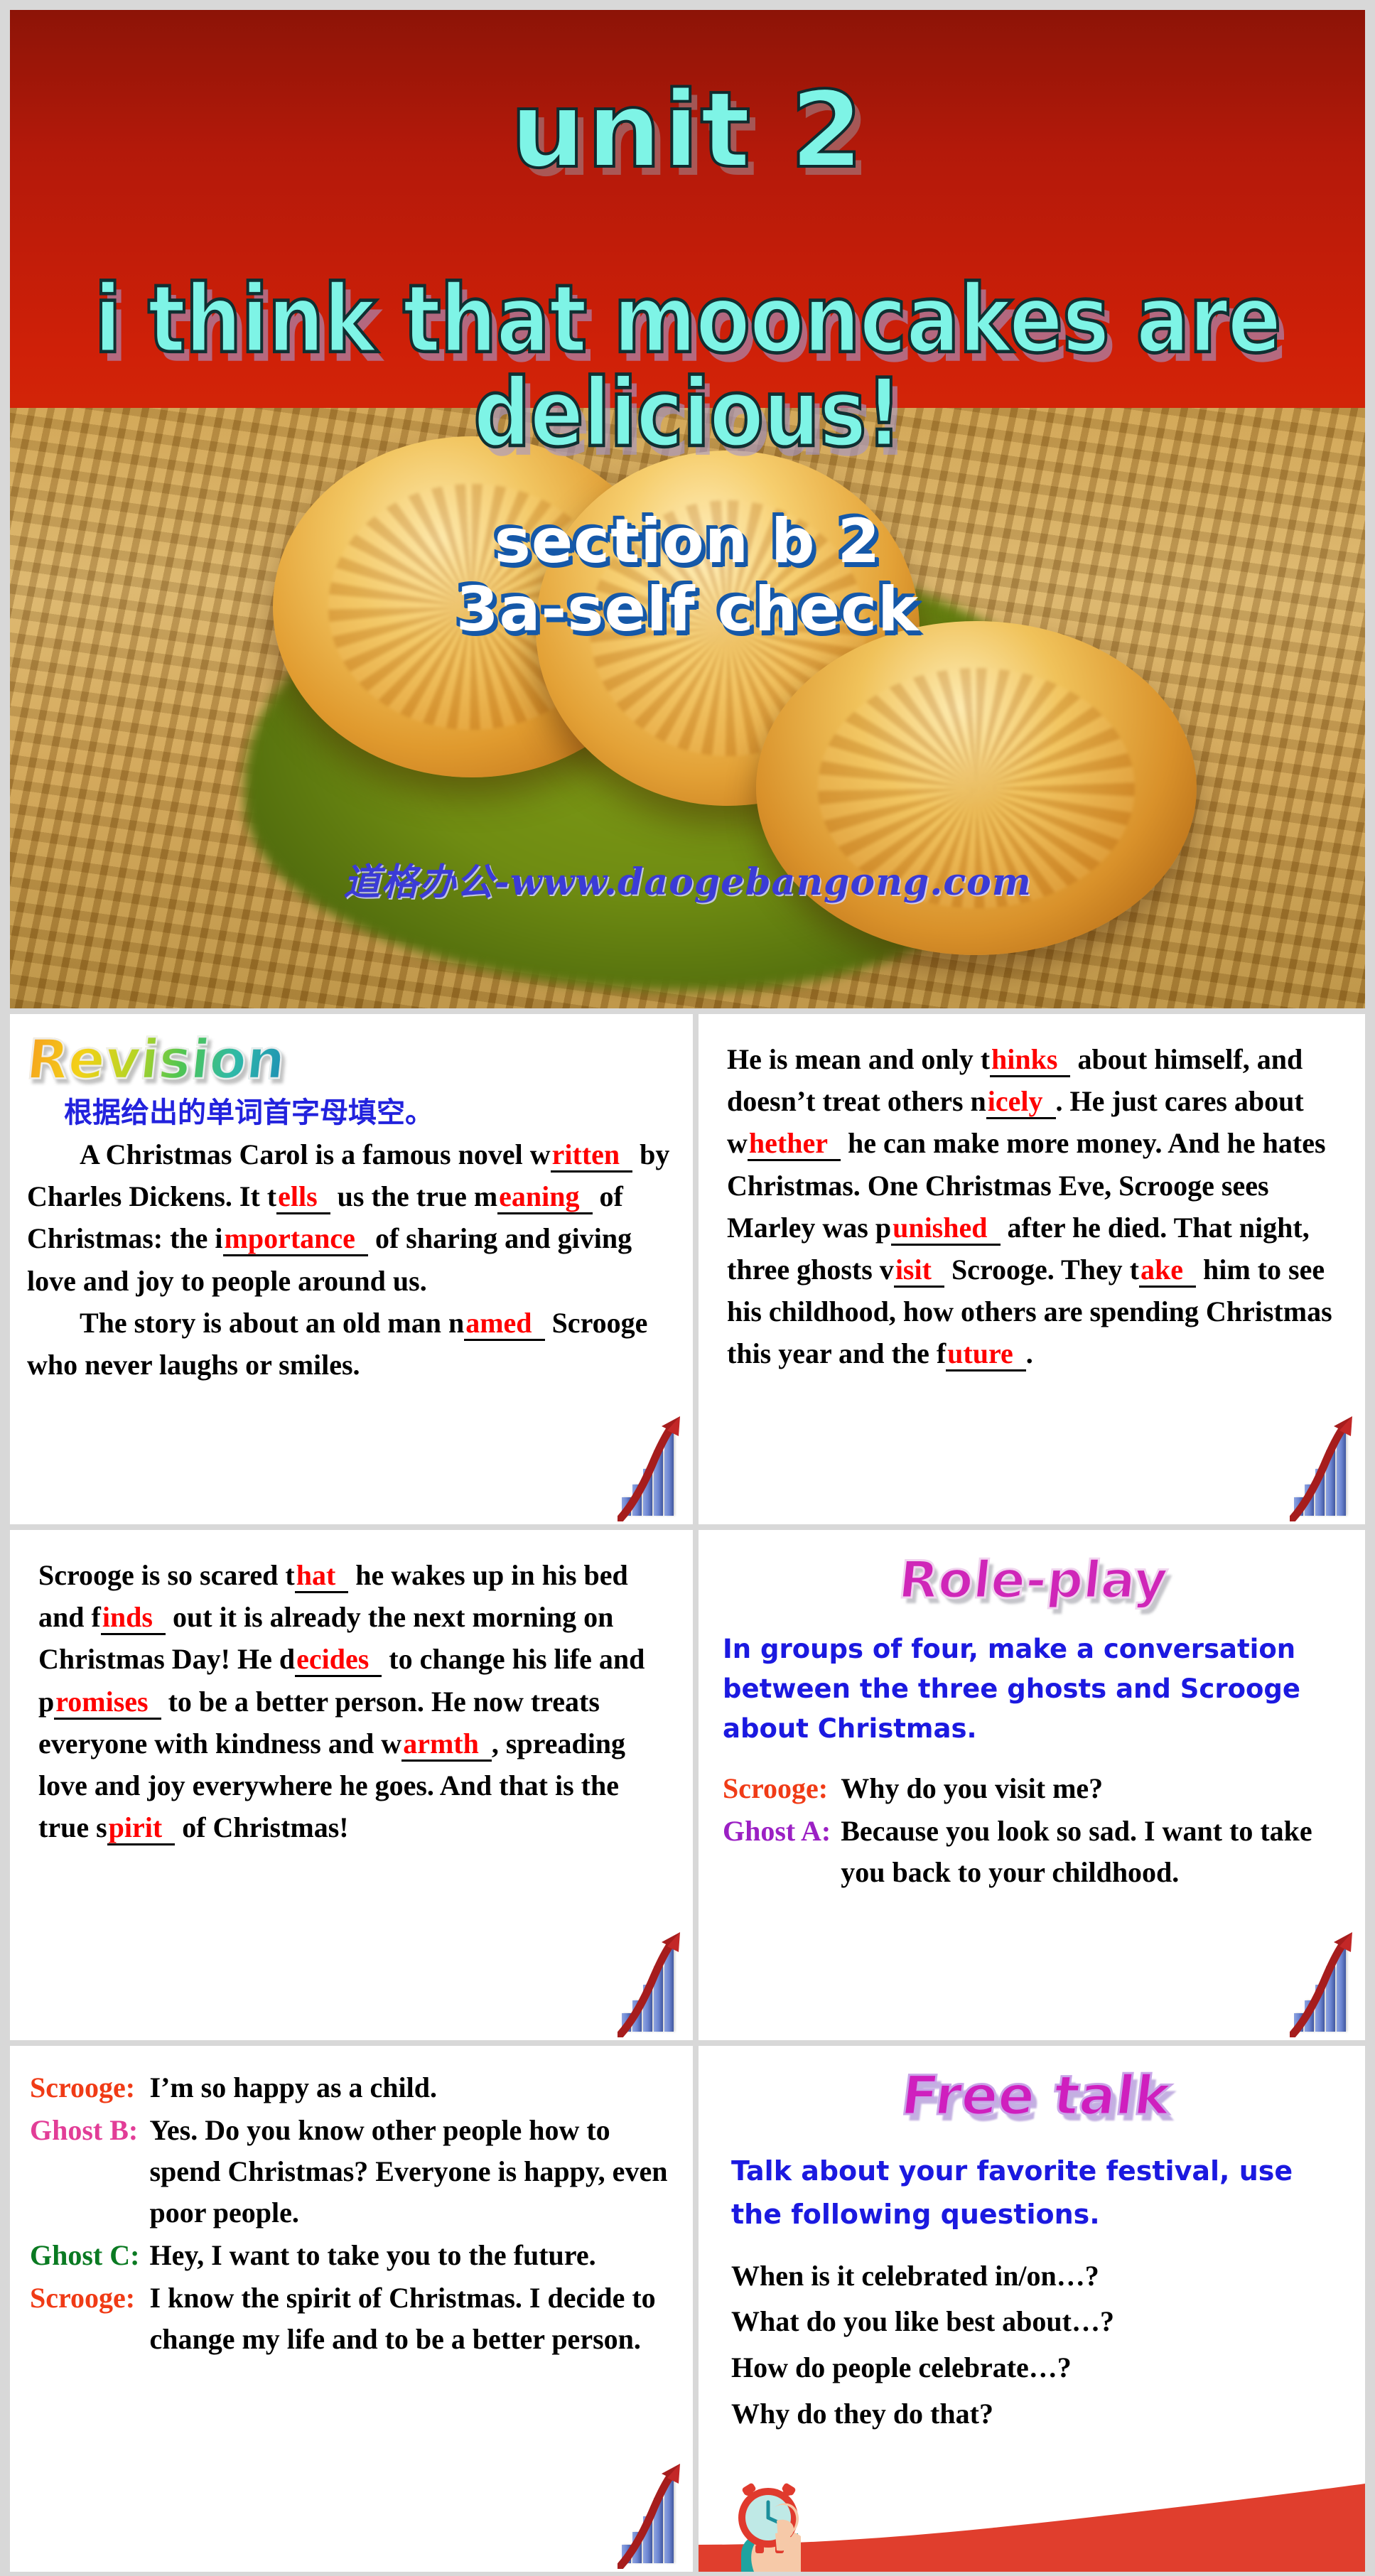  What do you see at coordinates (1041, 1269) in the screenshot?
I see `text-segment: Scrooge. They t` at bounding box center [1041, 1269].